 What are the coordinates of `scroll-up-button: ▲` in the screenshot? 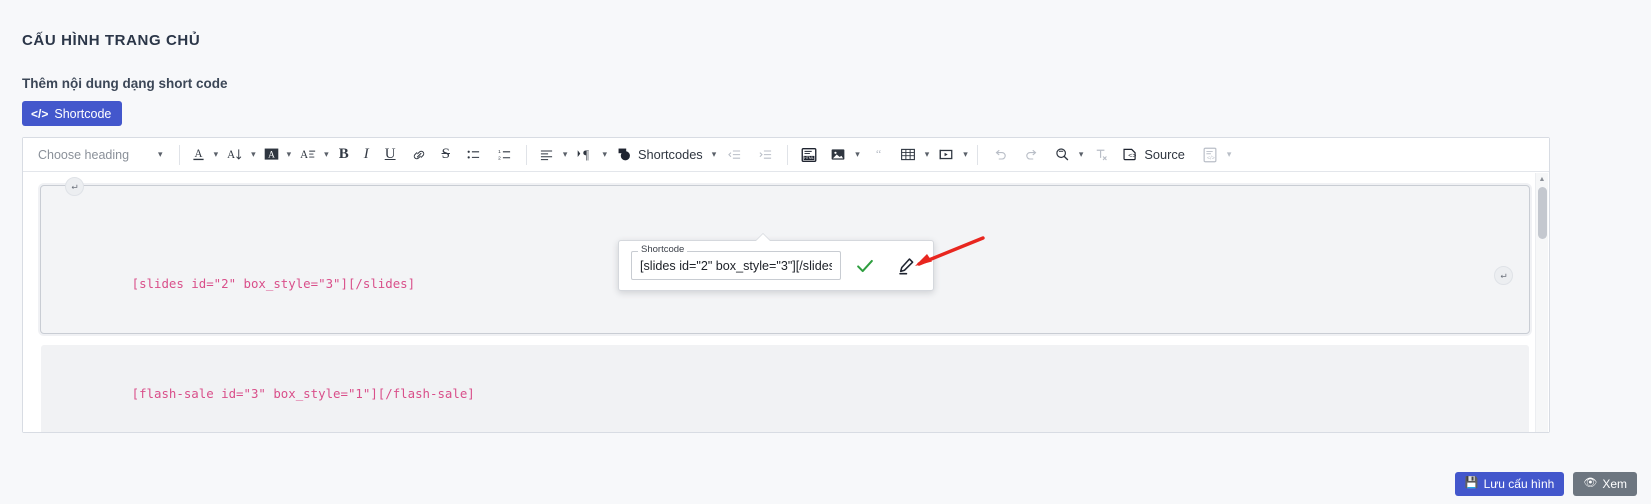 It's located at (1542, 179).